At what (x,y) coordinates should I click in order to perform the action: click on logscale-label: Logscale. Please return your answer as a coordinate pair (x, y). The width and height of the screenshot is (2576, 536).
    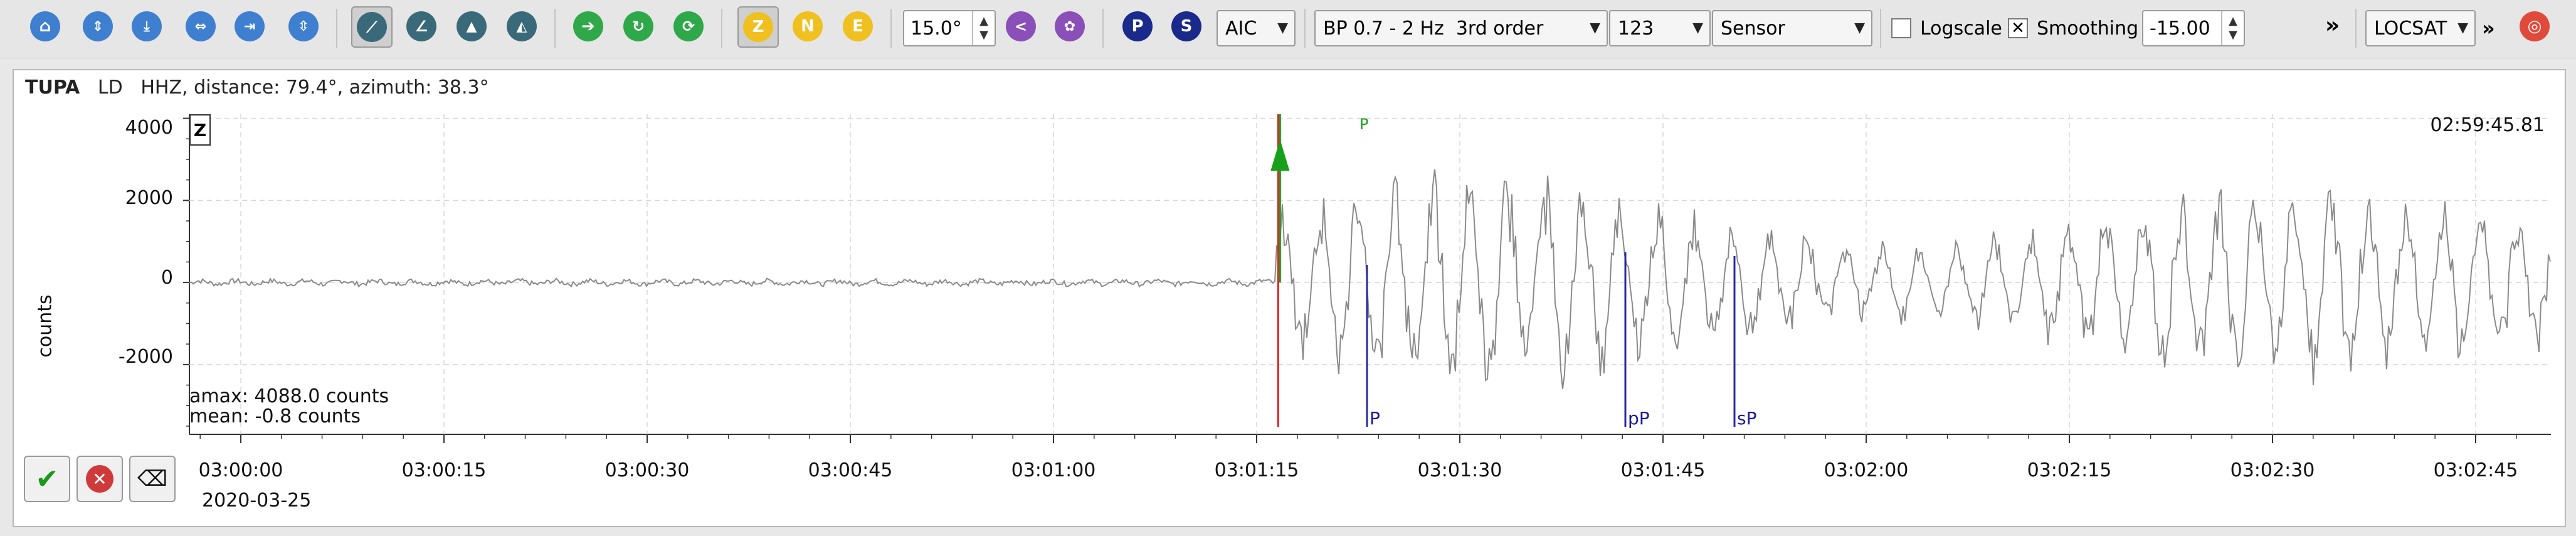
    Looking at the image, I should click on (1961, 29).